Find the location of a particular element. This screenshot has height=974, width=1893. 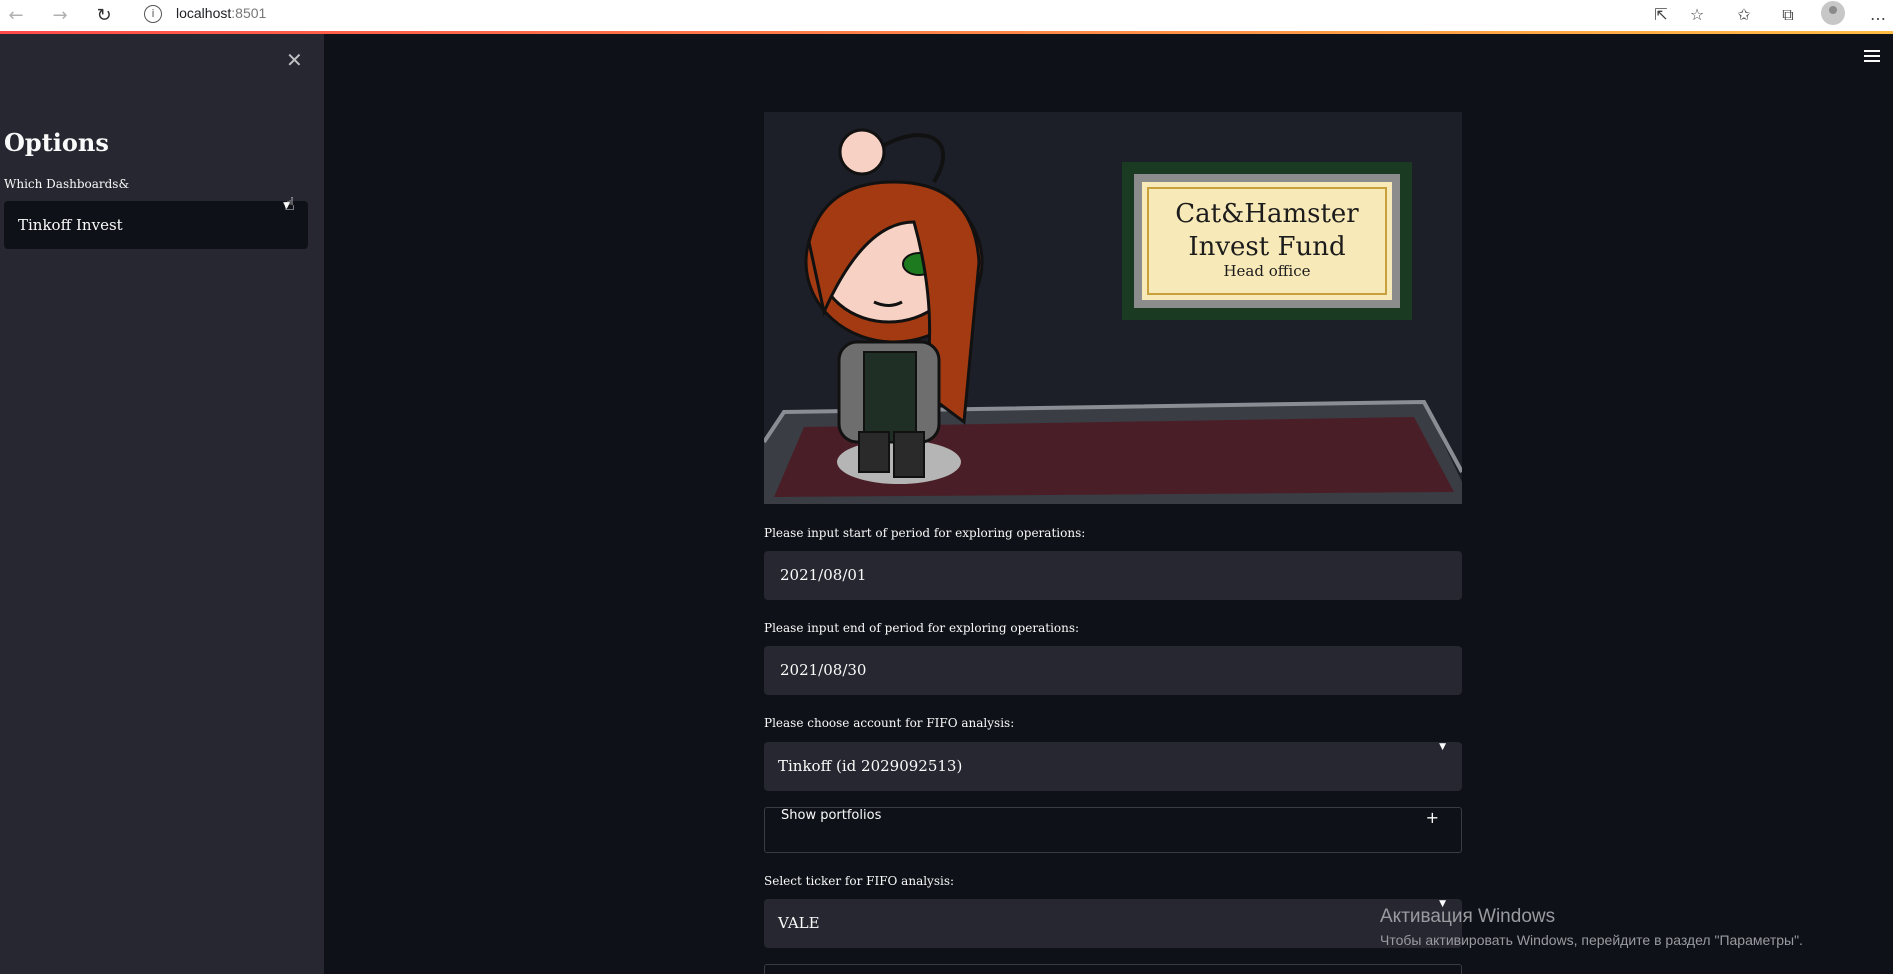

hand-cursor-icon: ☝ is located at coordinates (289, 204).